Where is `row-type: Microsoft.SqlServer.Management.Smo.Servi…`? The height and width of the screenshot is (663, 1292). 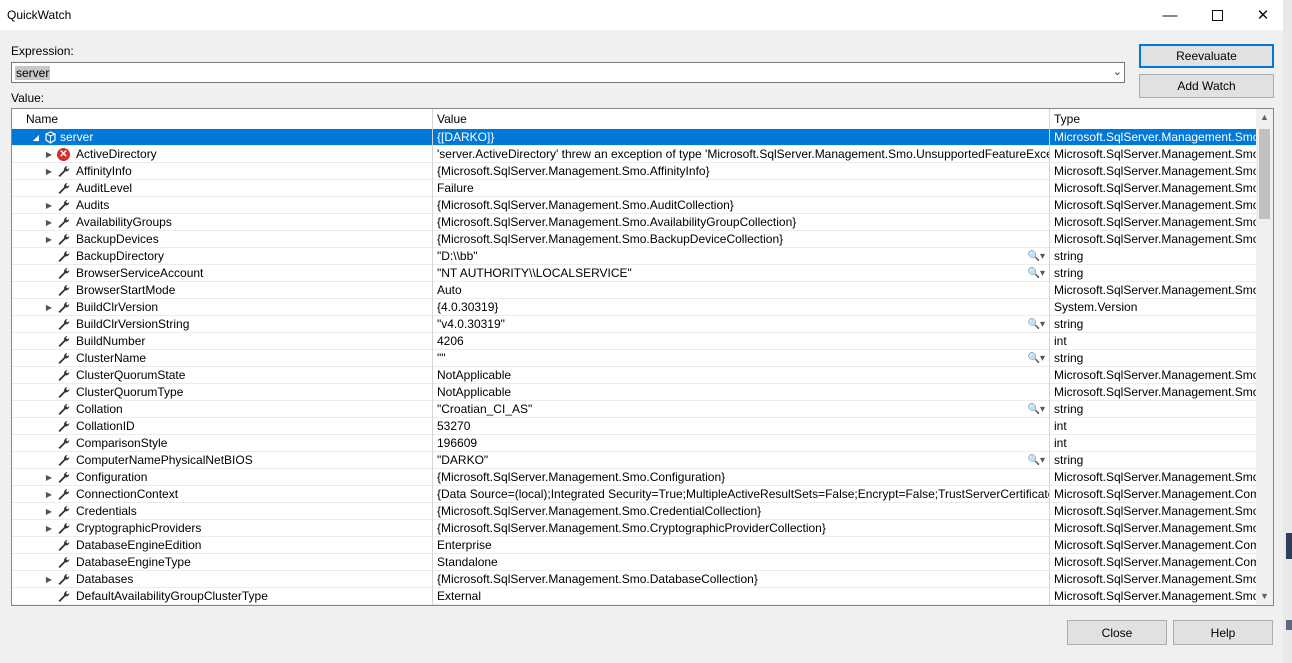 row-type: Microsoft.SqlServer.Management.Smo.Servi… is located at coordinates (1155, 290).